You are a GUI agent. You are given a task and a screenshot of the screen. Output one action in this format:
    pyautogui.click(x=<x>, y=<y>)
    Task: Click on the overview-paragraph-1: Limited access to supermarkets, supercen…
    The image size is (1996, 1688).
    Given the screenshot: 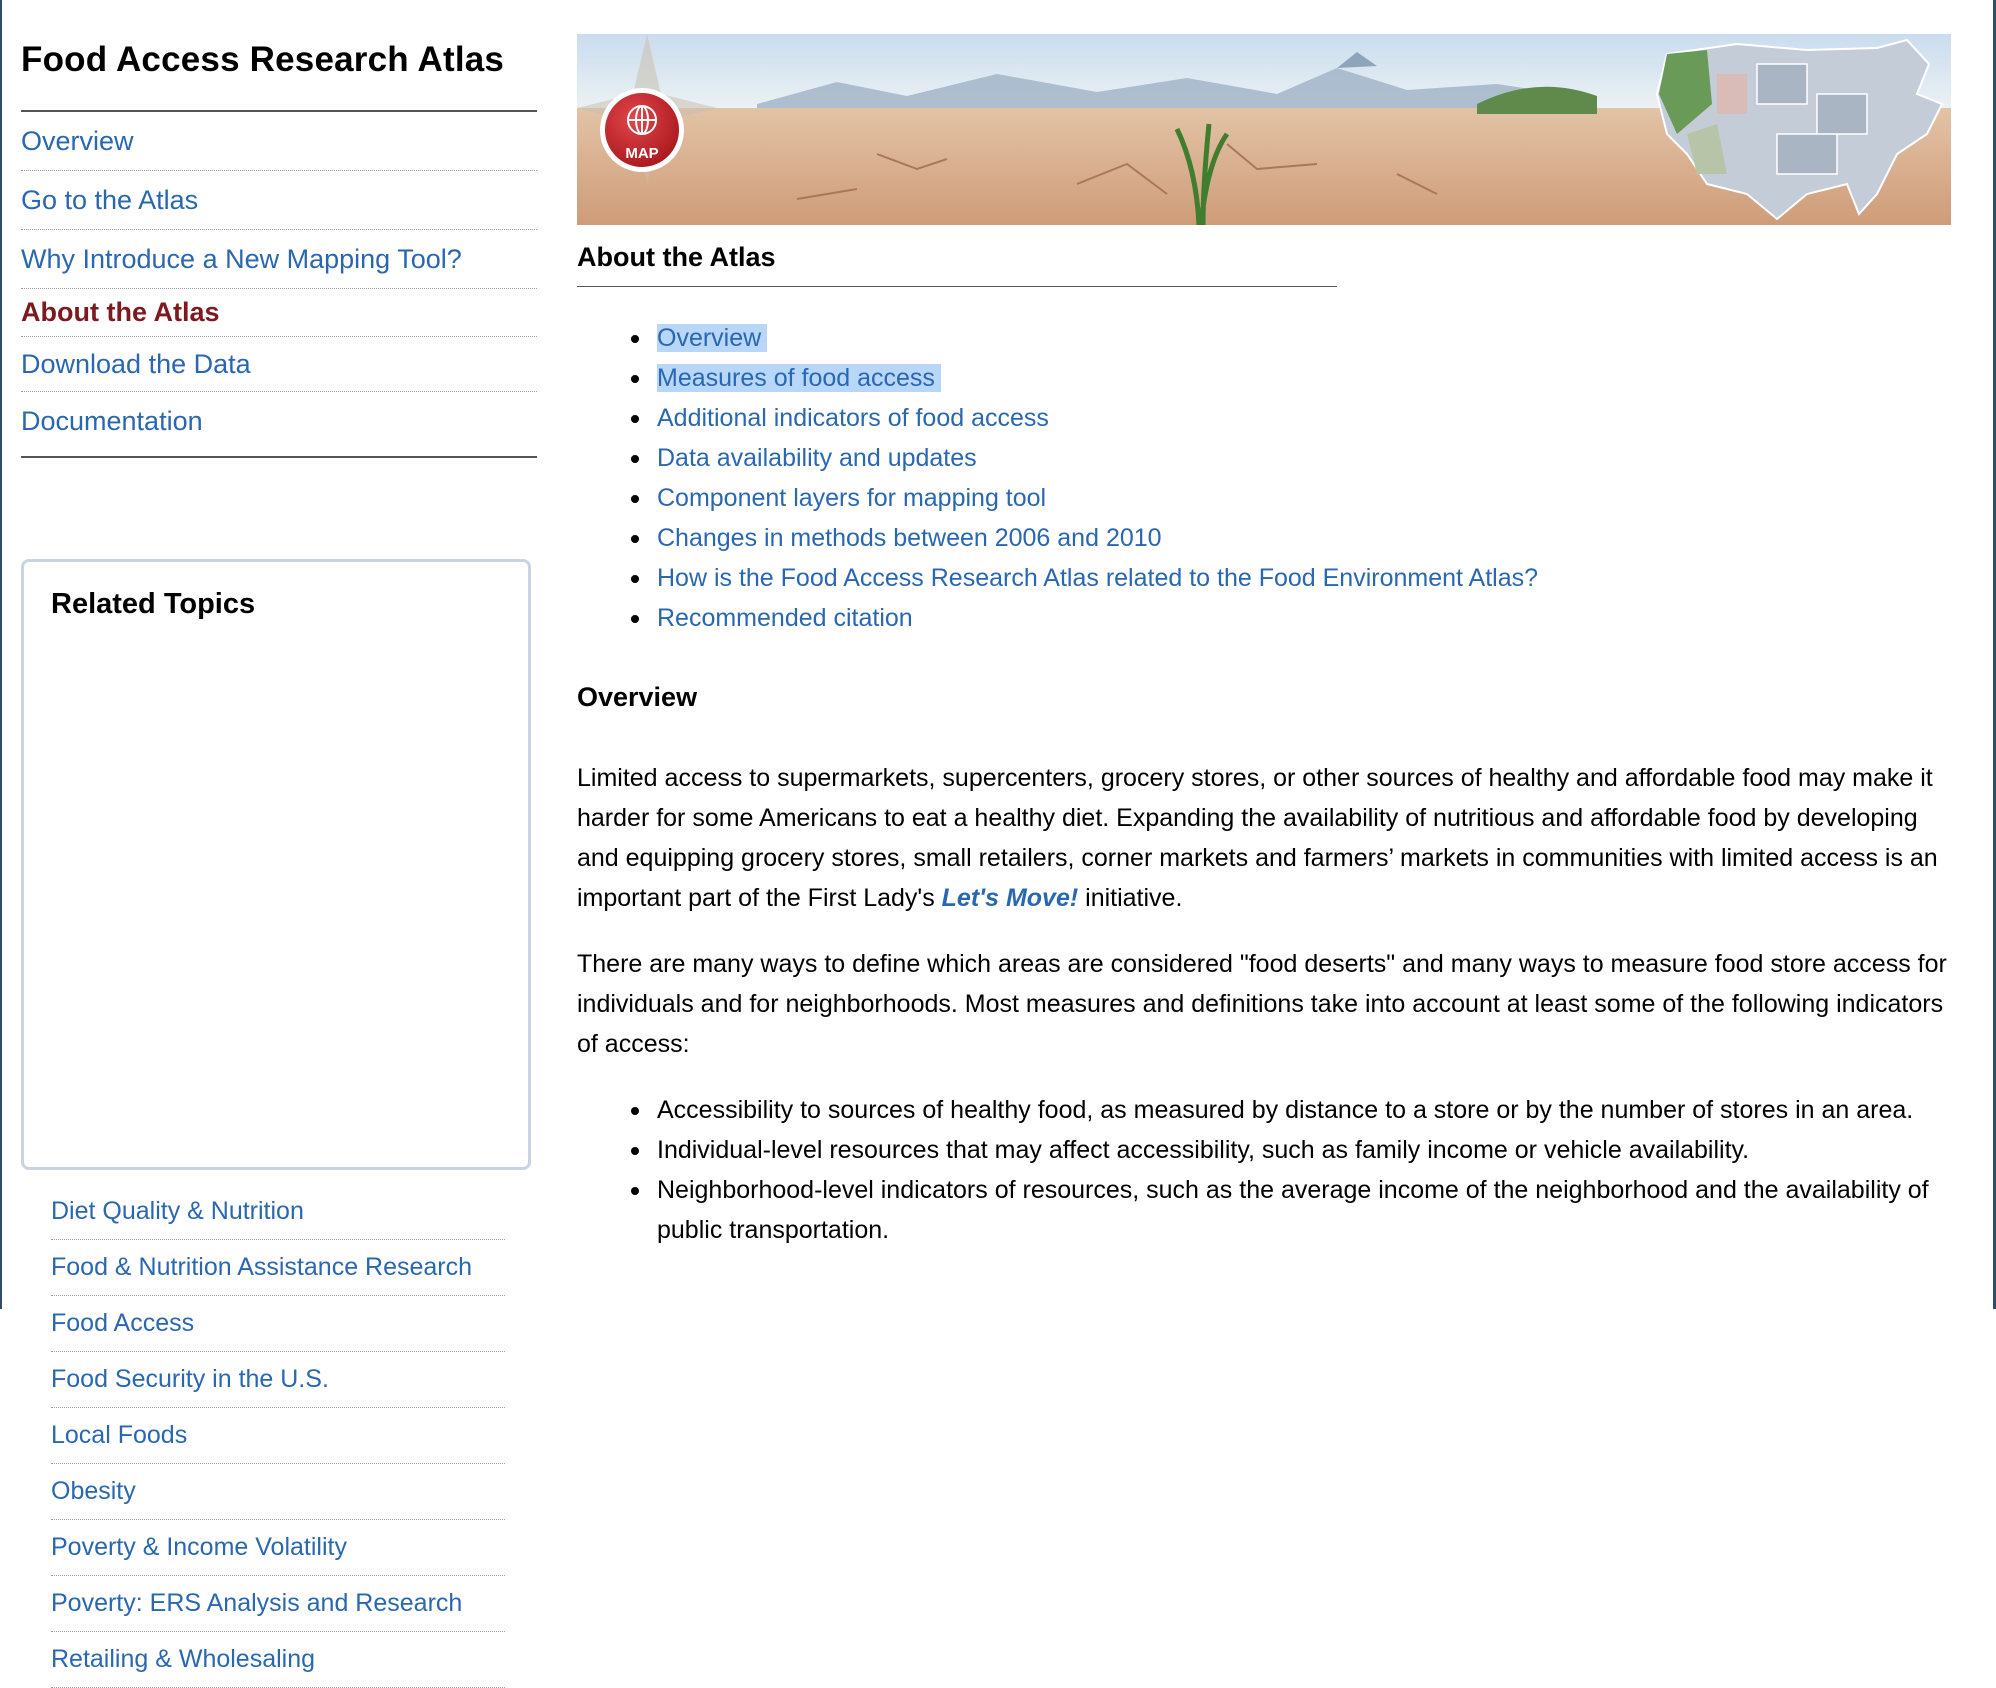 What is the action you would take?
    pyautogui.click(x=1262, y=838)
    